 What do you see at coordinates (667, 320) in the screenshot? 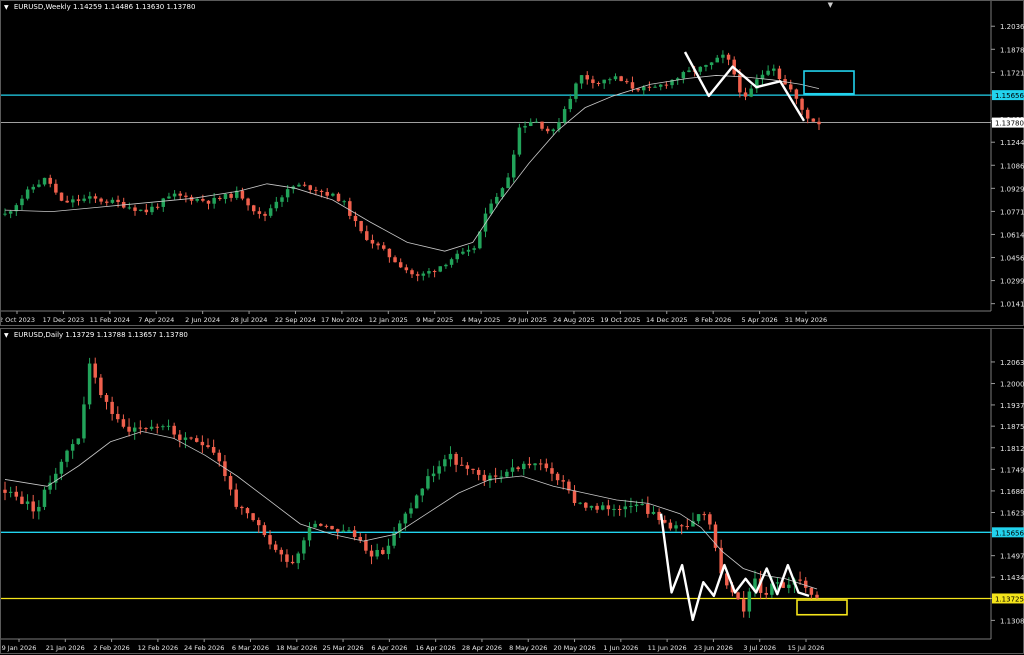
I see `x-tick-label: 14 Dec 2025` at bounding box center [667, 320].